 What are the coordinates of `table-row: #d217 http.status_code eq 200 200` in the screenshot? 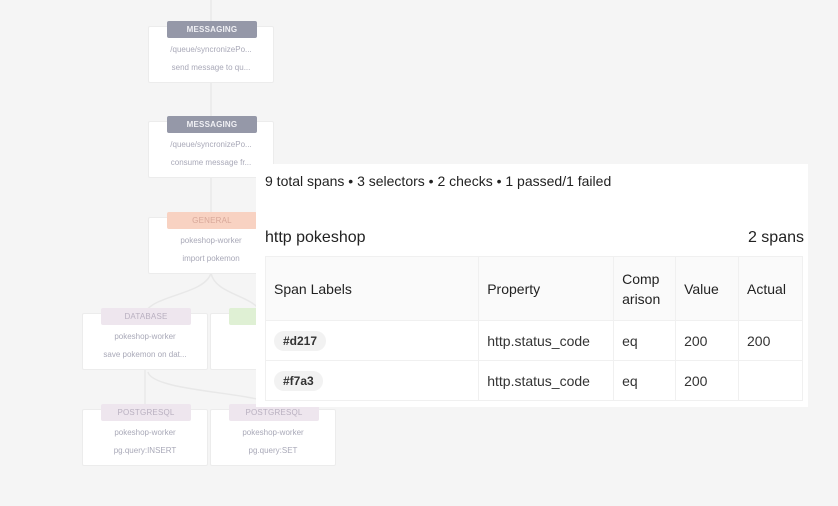 It's located at (533, 340).